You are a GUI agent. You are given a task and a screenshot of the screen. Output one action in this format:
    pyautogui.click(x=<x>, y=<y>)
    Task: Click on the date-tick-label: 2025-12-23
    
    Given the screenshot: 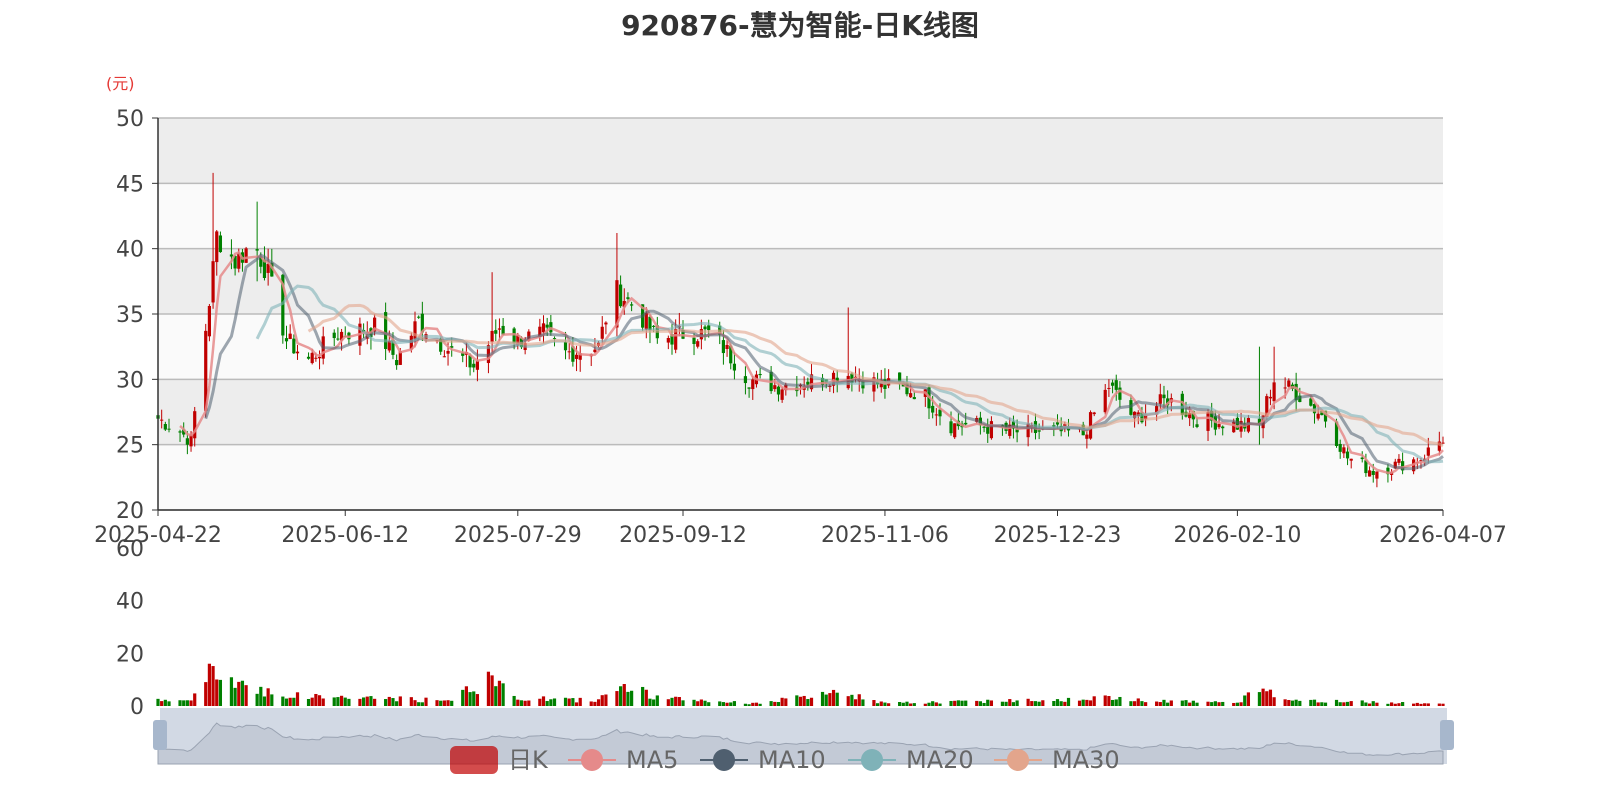 What is the action you would take?
    pyautogui.click(x=1058, y=535)
    